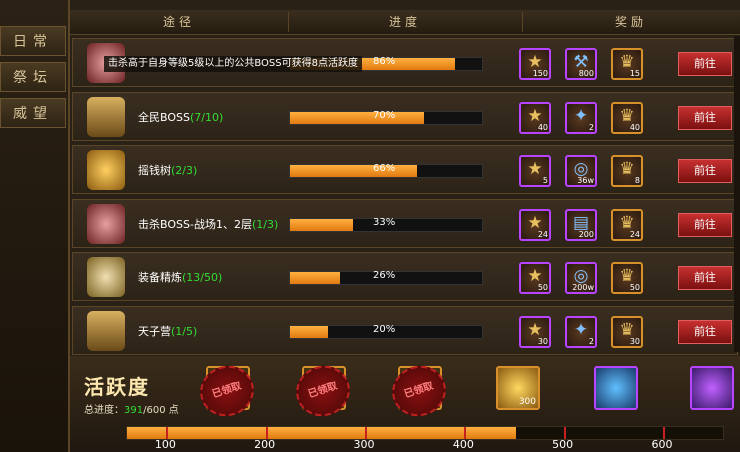 The height and width of the screenshot is (452, 740). What do you see at coordinates (627, 224) in the screenshot?
I see `reward-item: ♛ 24` at bounding box center [627, 224].